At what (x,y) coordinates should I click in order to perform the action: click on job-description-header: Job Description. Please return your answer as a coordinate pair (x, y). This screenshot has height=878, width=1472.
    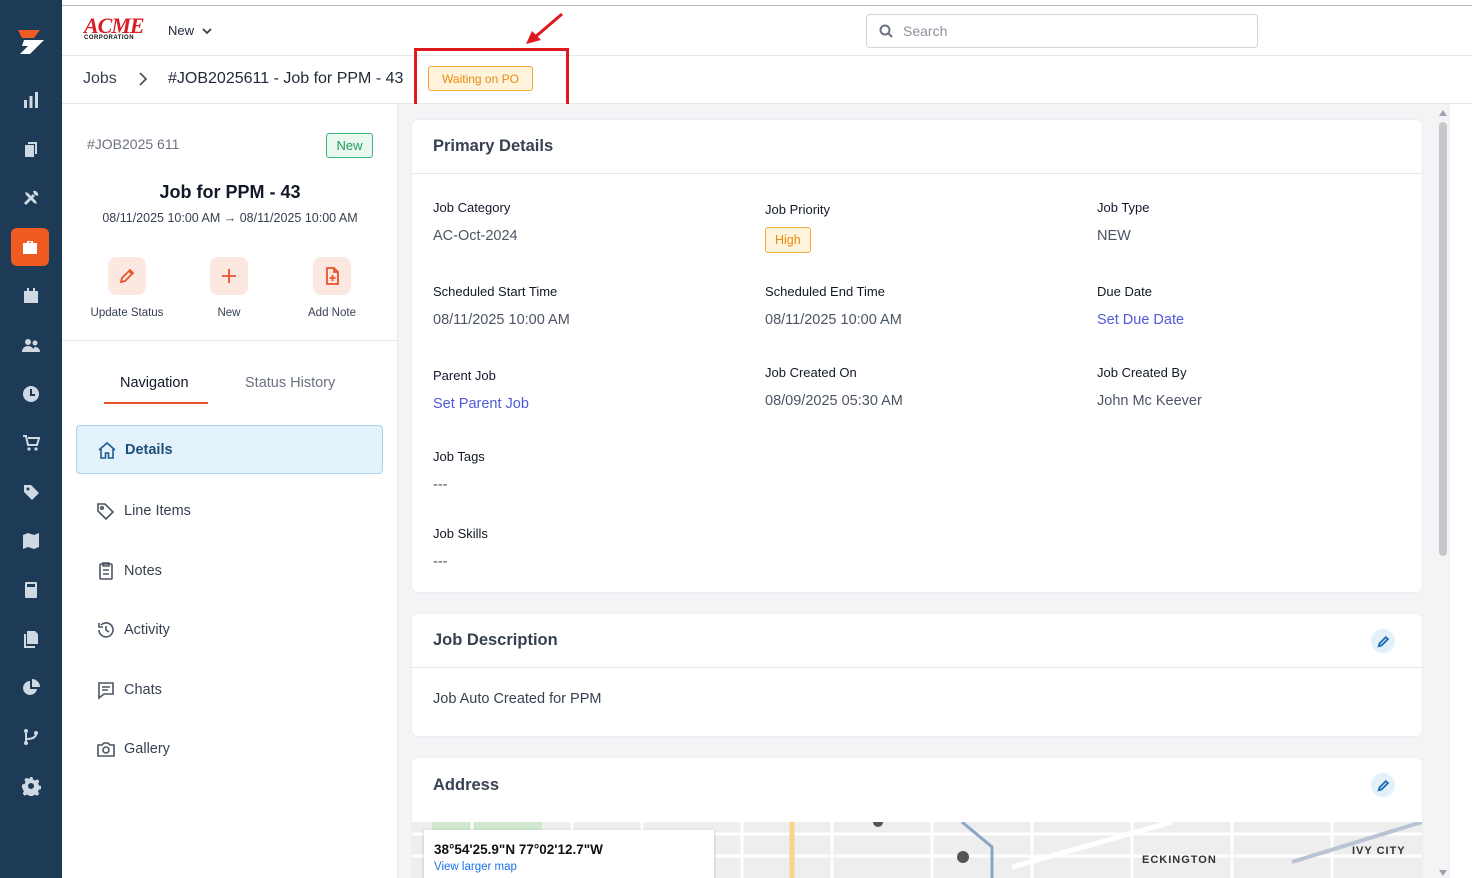
    Looking at the image, I should click on (917, 641).